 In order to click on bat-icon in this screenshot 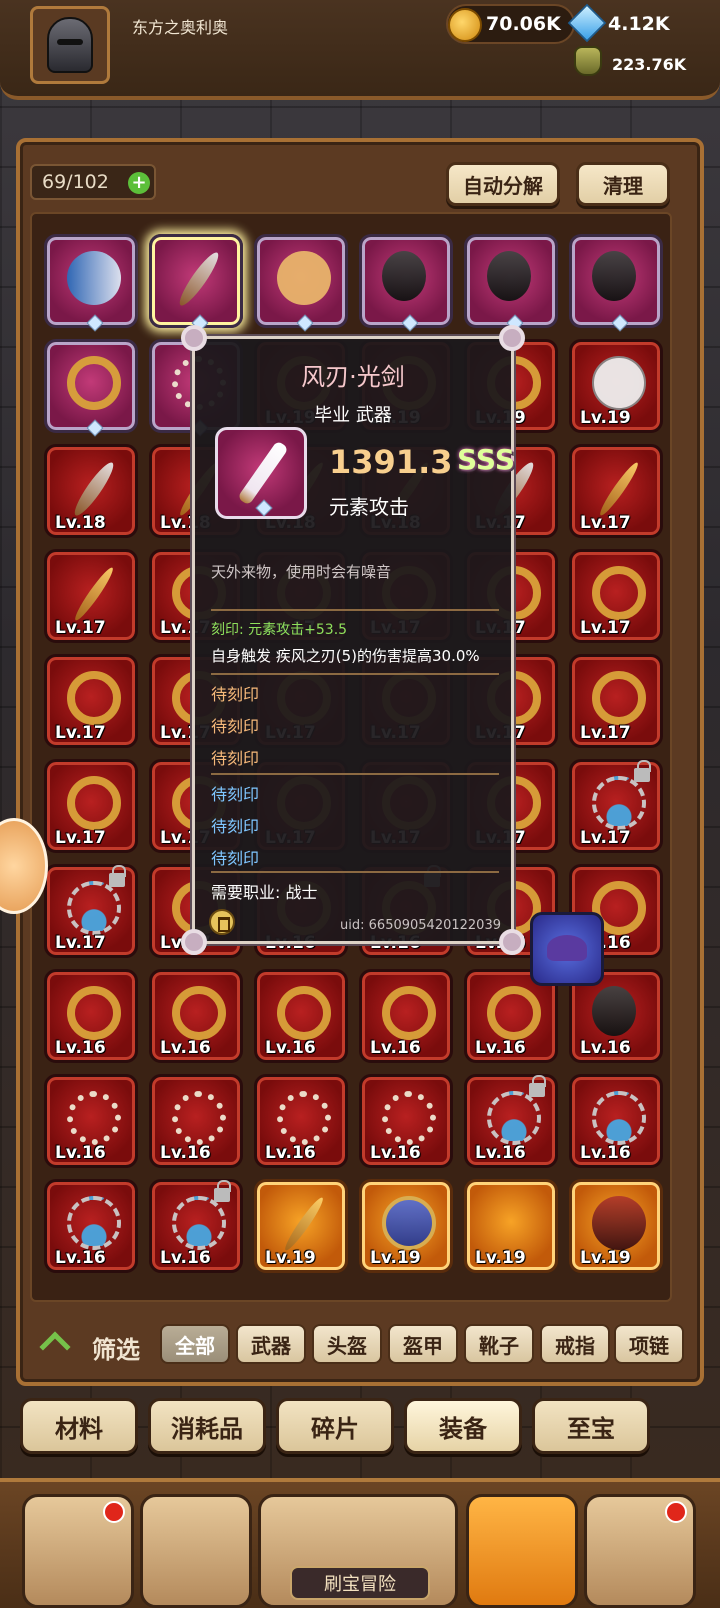, I will do `click(567, 949)`.